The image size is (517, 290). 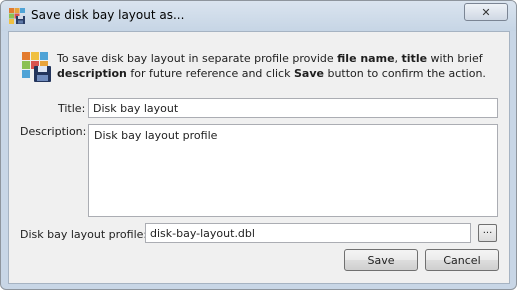 I want to click on save-button-label: Save, so click(x=381, y=260).